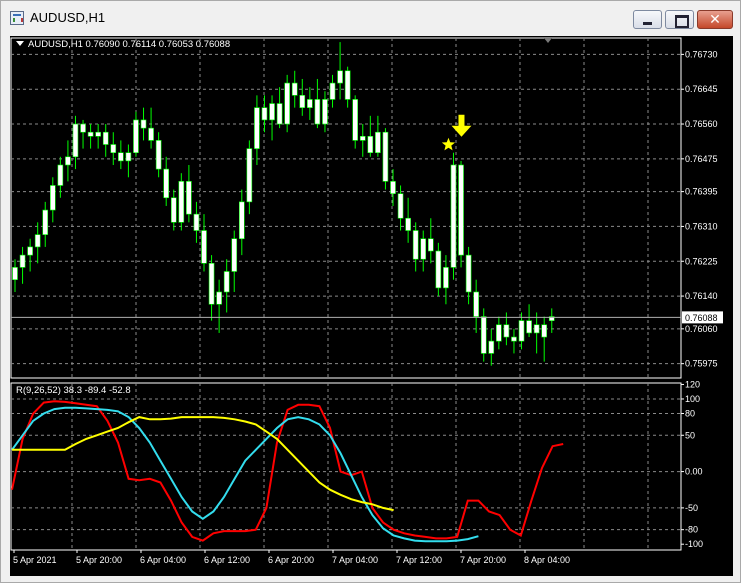  I want to click on chart-app-icon, so click(17, 18).